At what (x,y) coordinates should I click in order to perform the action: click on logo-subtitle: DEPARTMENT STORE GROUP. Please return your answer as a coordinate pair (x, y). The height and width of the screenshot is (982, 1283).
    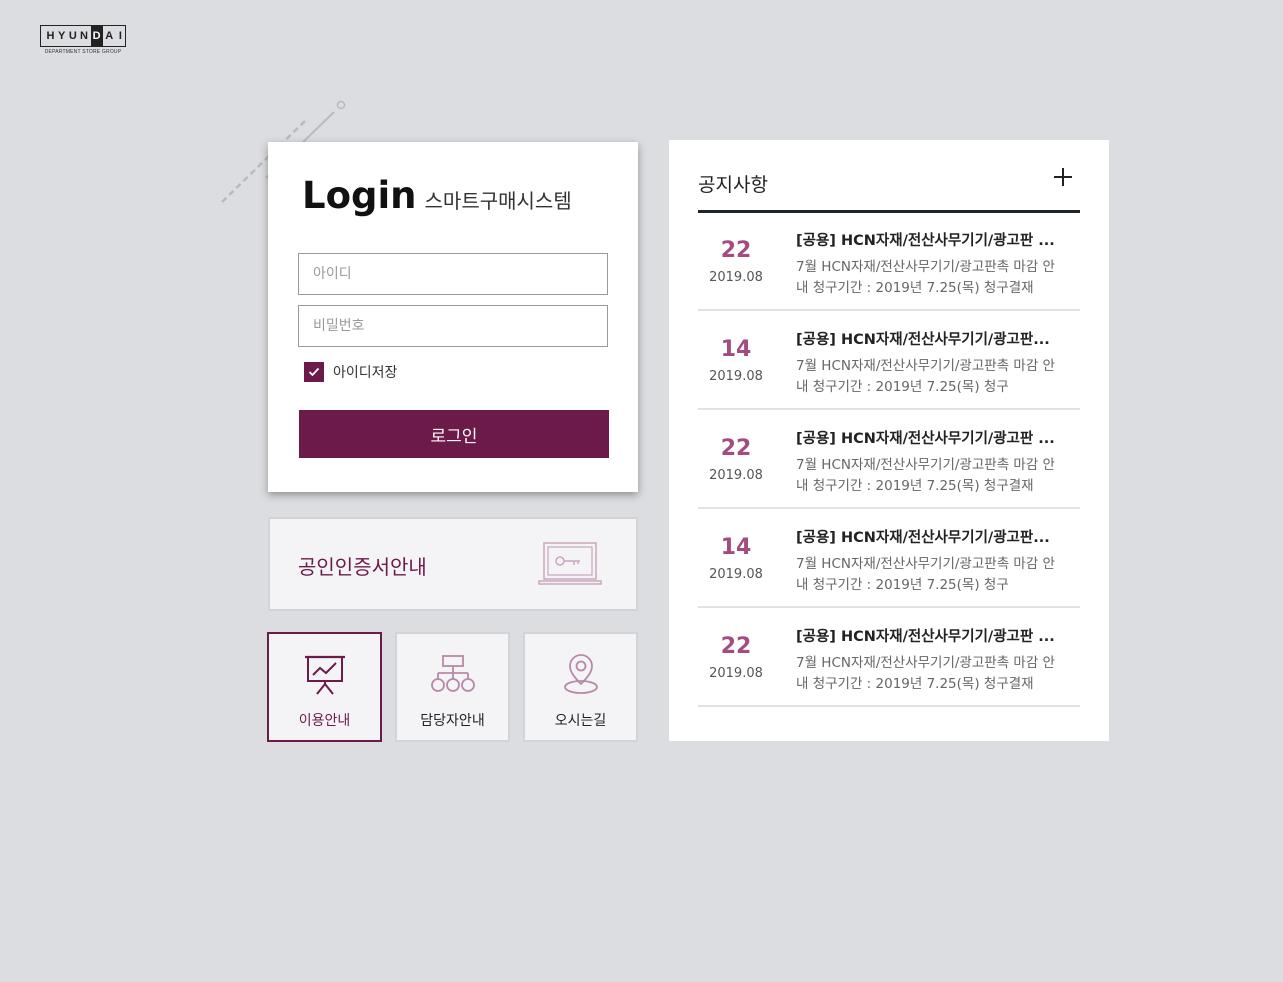
    Looking at the image, I should click on (83, 52).